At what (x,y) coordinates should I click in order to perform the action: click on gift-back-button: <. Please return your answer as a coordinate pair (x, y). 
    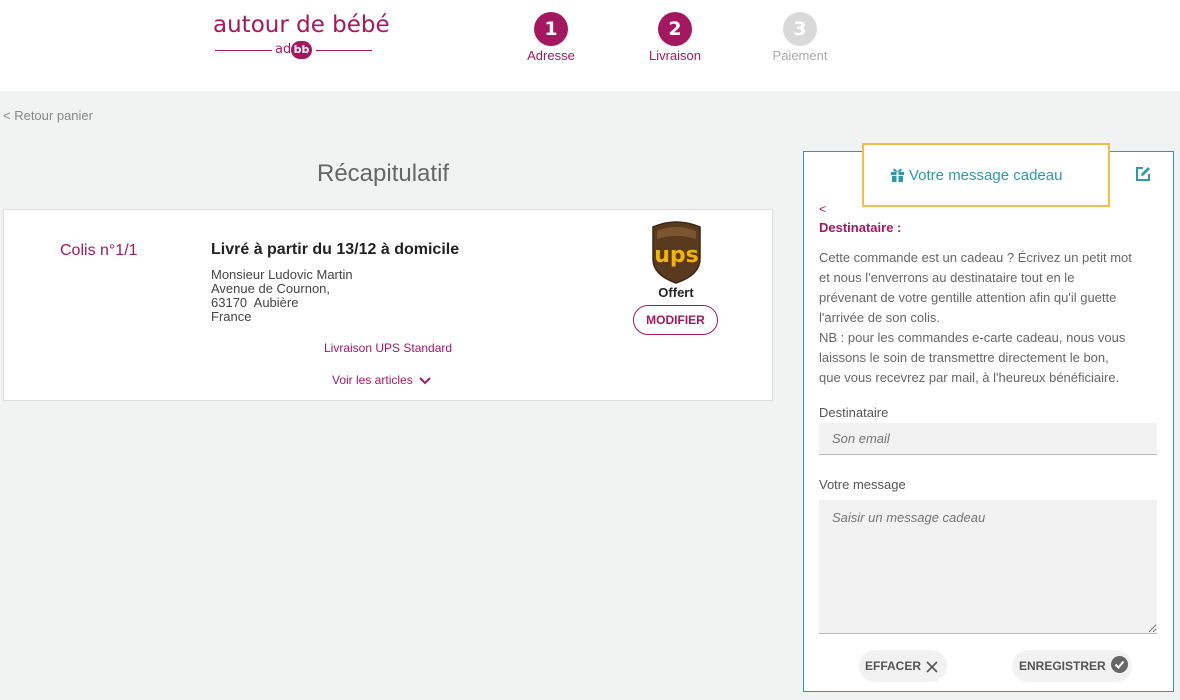
    Looking at the image, I should click on (822, 209).